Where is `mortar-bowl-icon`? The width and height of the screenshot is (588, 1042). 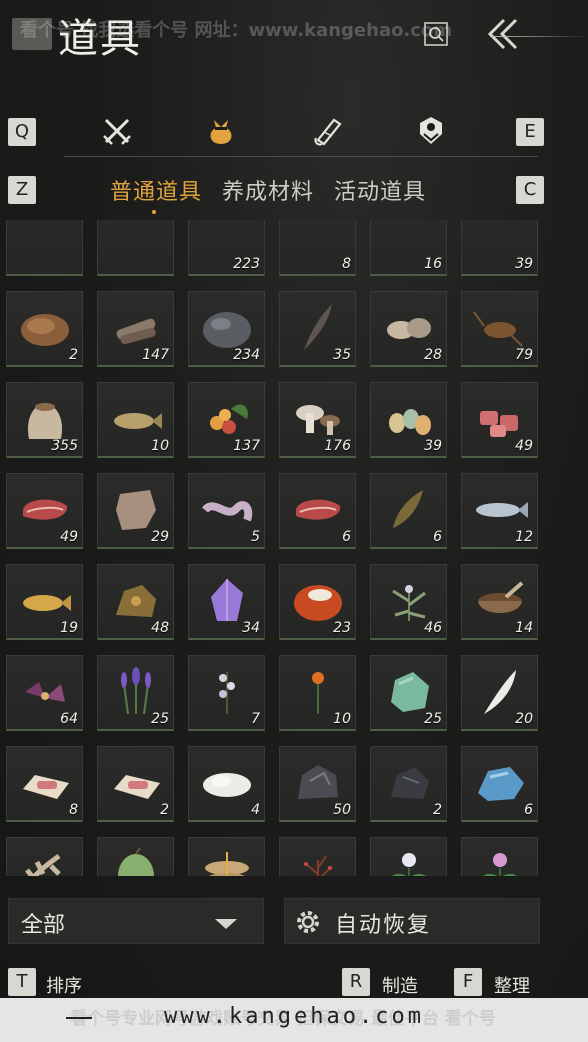 mortar-bowl-icon is located at coordinates (501, 597).